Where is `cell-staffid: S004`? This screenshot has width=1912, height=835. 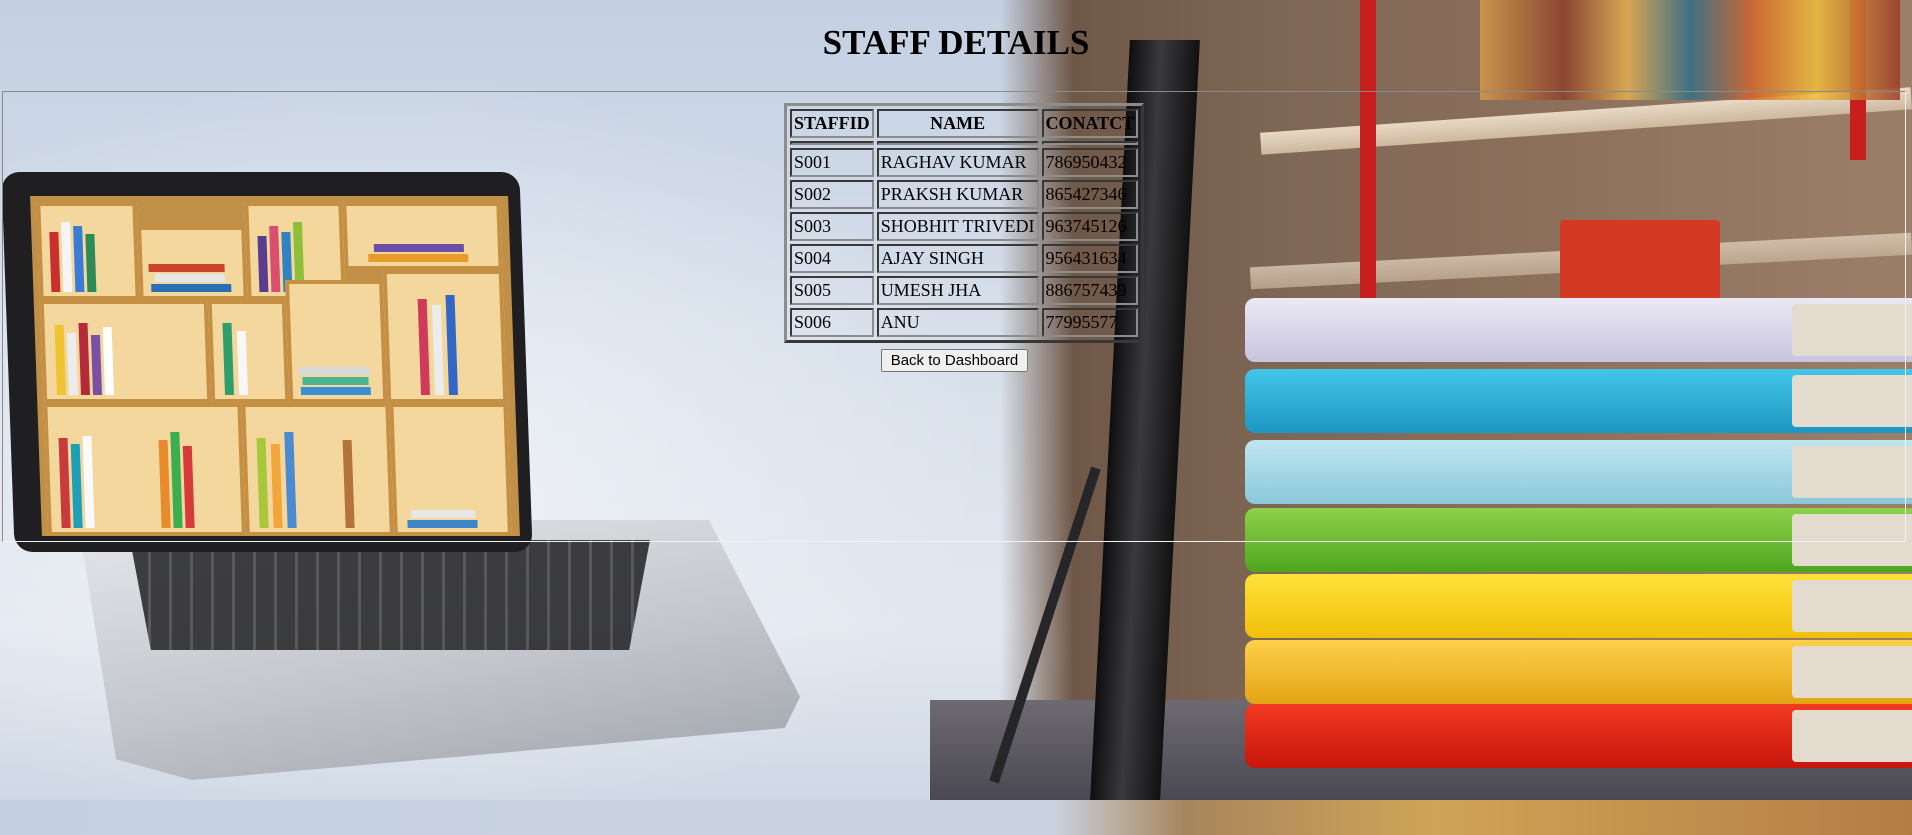
cell-staffid: S004 is located at coordinates (832, 258).